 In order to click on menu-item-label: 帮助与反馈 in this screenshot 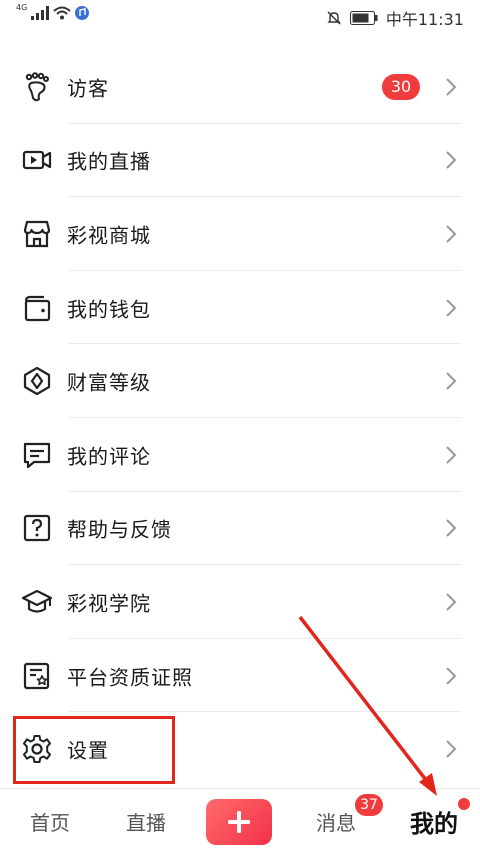, I will do `click(119, 529)`.